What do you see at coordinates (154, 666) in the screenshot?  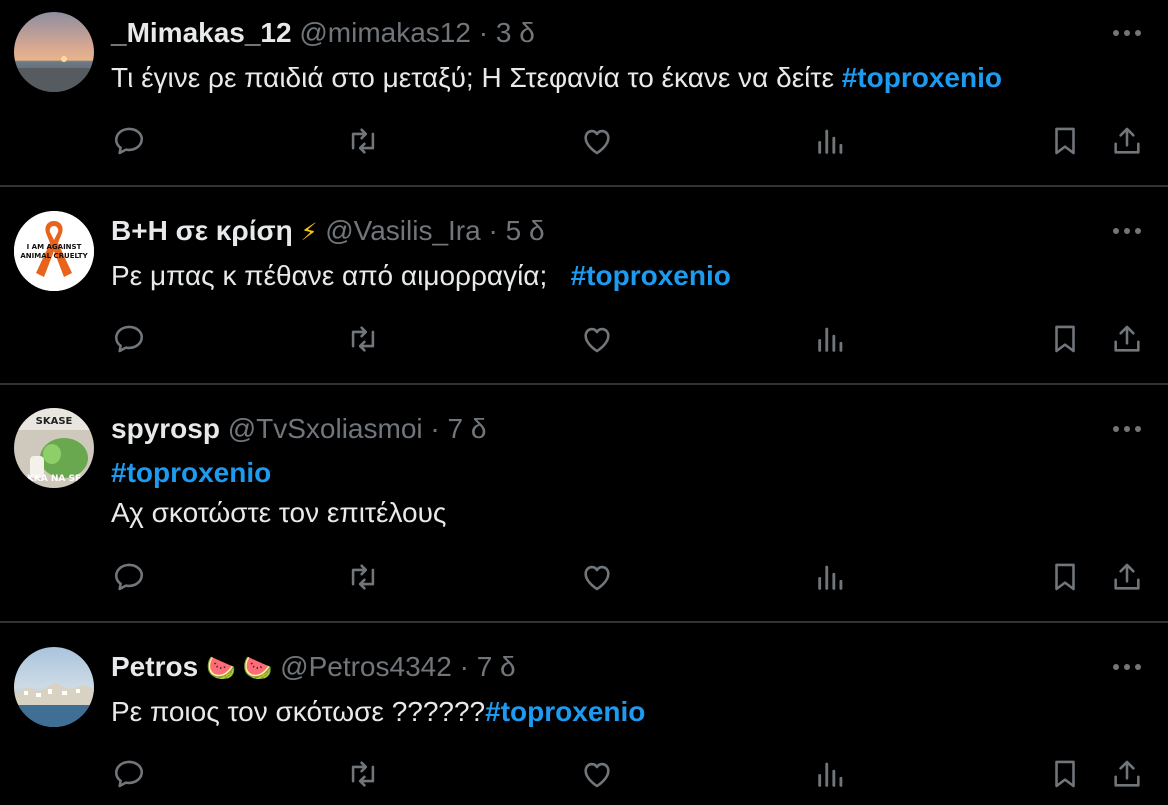 I see `display-name: Petros` at bounding box center [154, 666].